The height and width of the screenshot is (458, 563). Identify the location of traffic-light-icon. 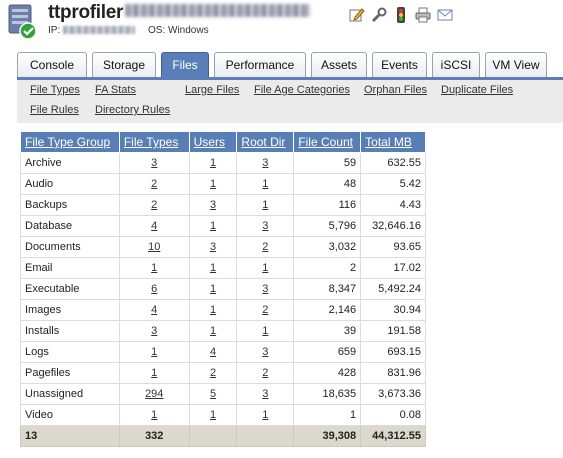
(401, 15).